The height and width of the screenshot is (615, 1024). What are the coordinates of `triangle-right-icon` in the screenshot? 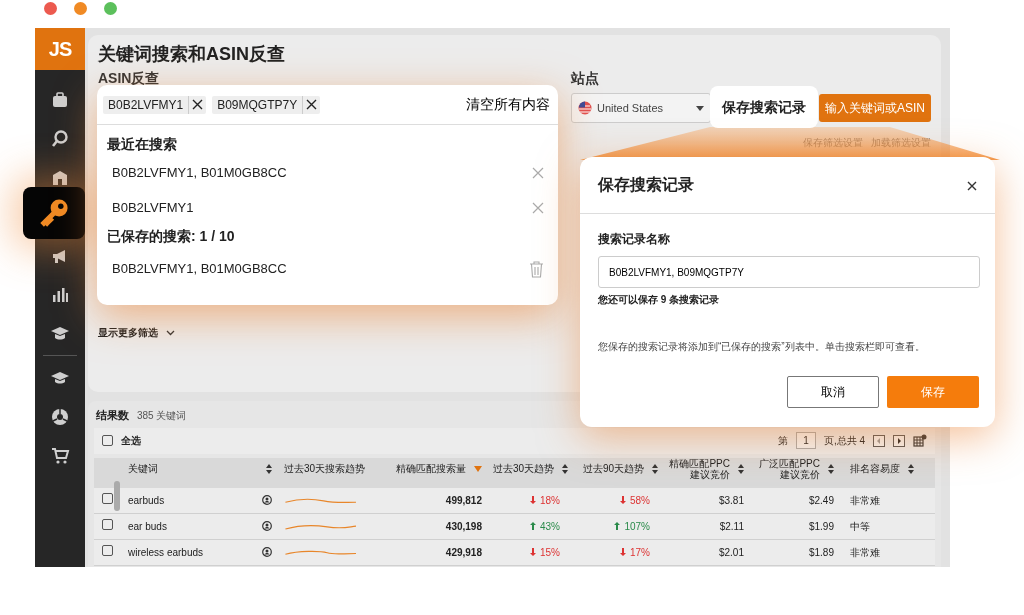 It's located at (899, 440).